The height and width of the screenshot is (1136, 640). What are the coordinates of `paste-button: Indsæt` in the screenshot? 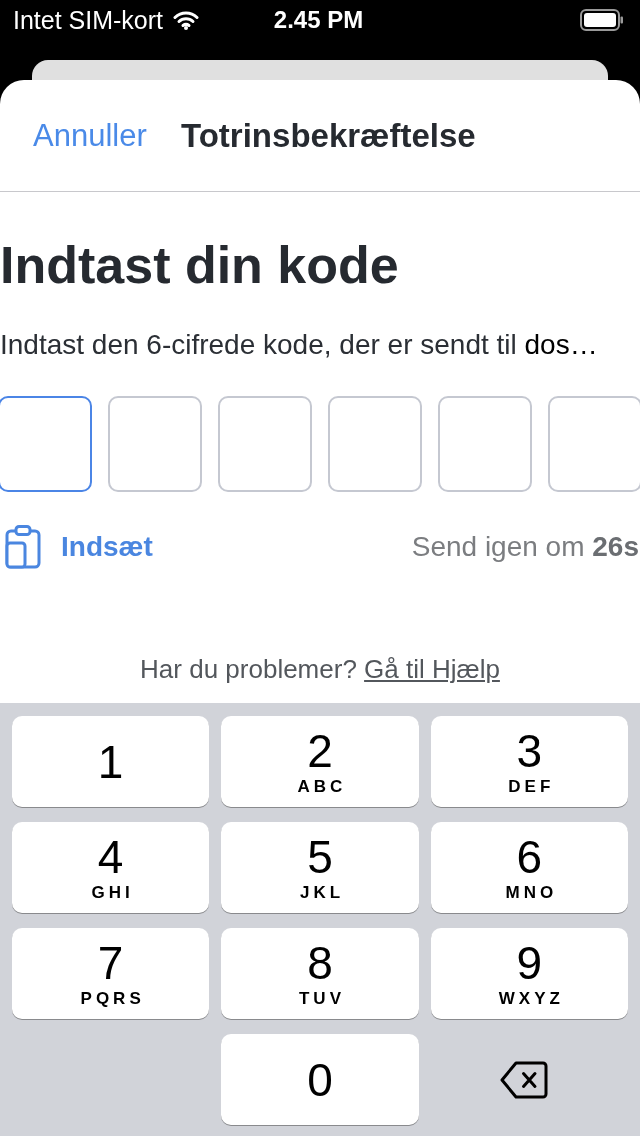 It's located at (76, 547).